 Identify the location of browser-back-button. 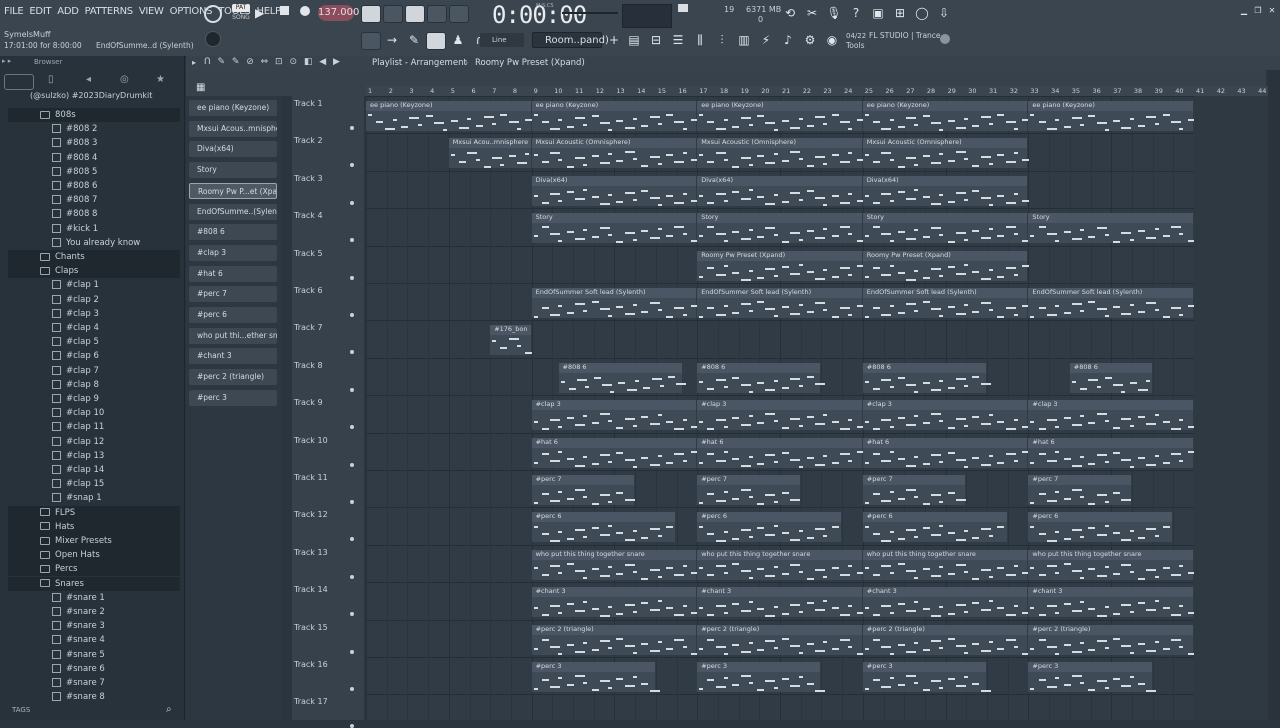
(19, 82).